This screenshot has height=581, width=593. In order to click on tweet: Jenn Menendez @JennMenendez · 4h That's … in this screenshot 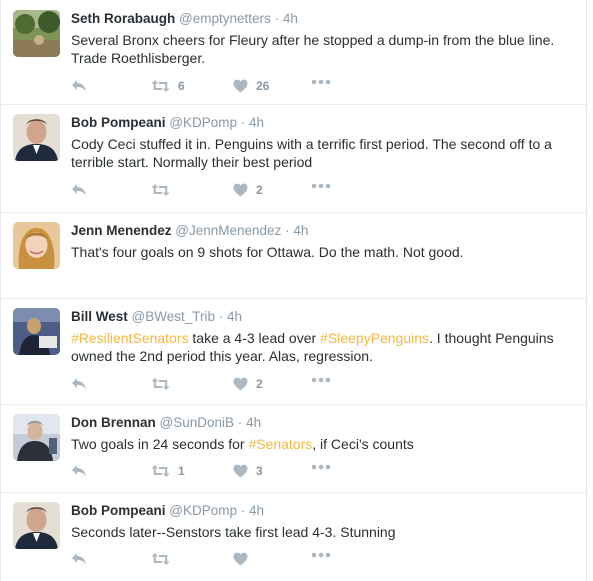, I will do `click(293, 255)`.